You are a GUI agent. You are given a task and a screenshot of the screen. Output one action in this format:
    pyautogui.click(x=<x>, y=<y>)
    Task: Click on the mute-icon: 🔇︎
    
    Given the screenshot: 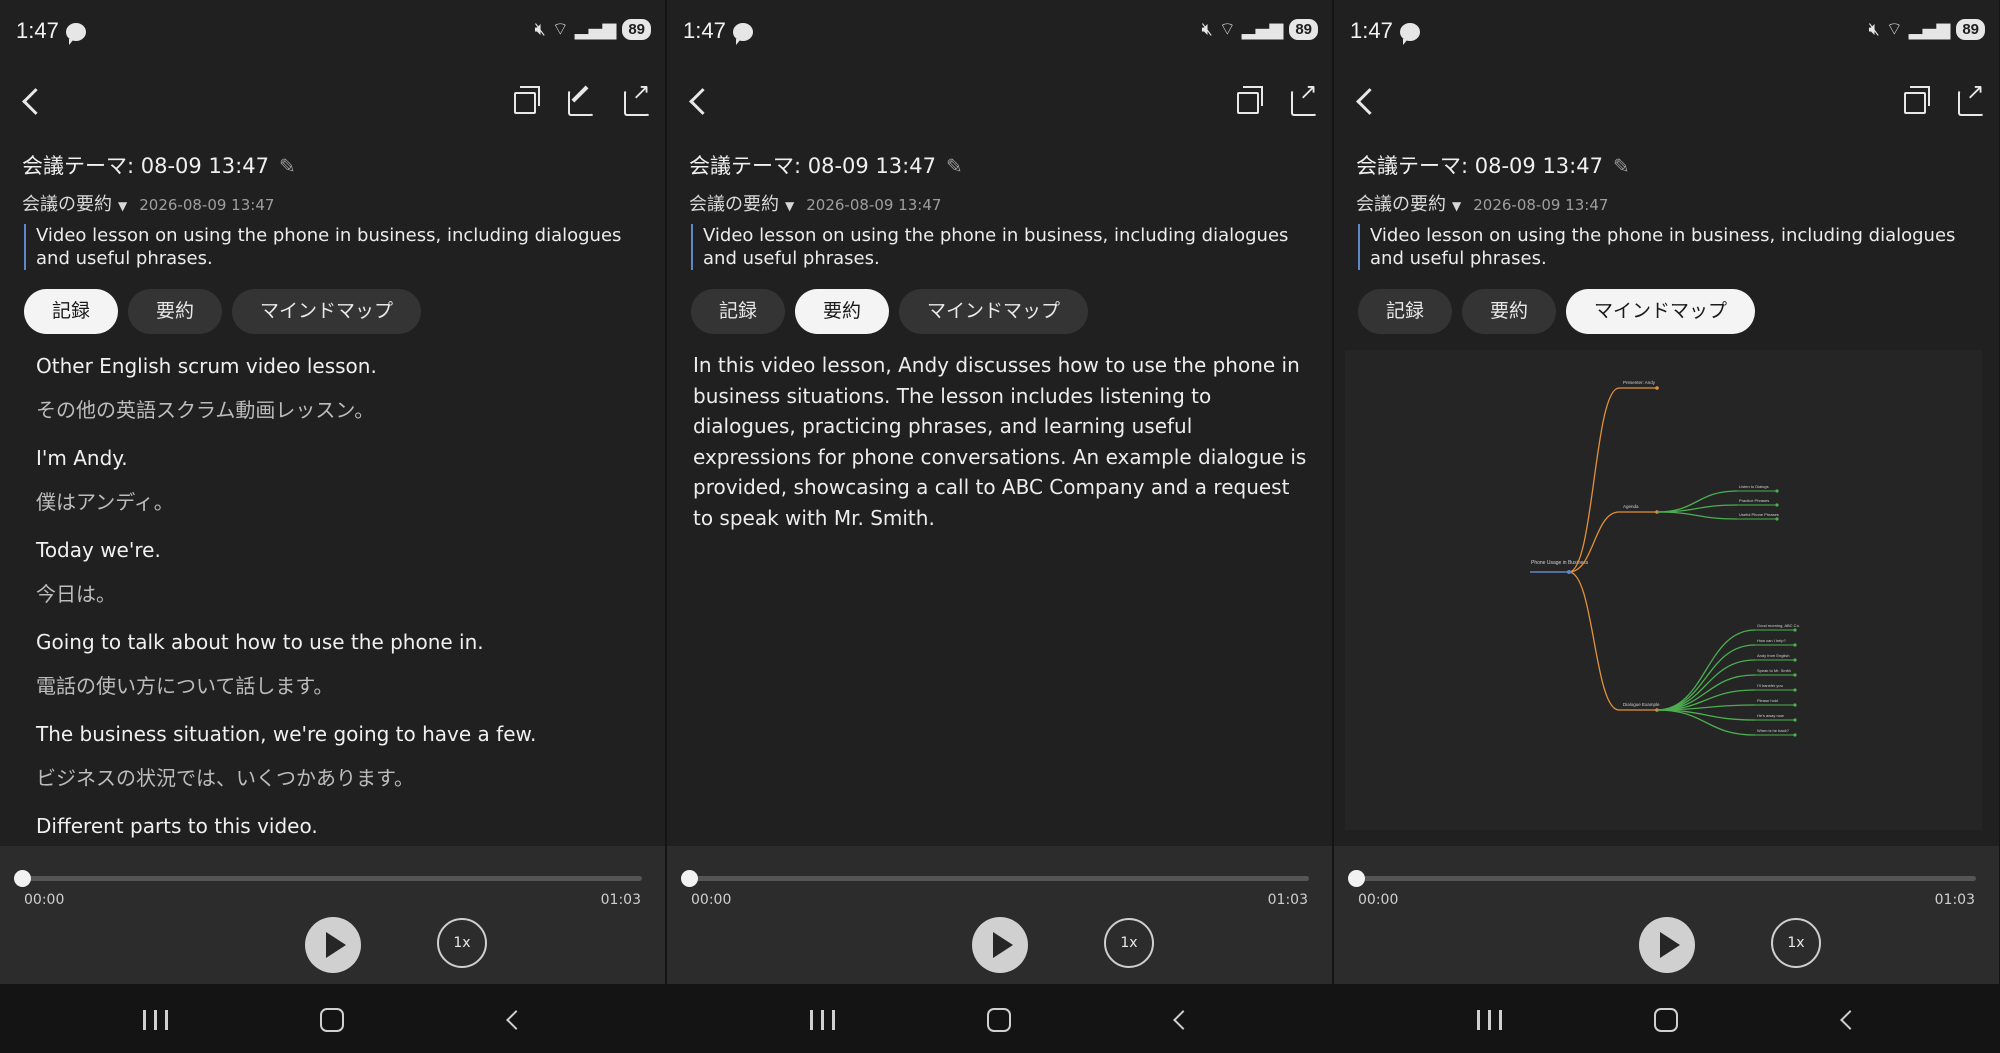 What is the action you would take?
    pyautogui.click(x=1207, y=29)
    